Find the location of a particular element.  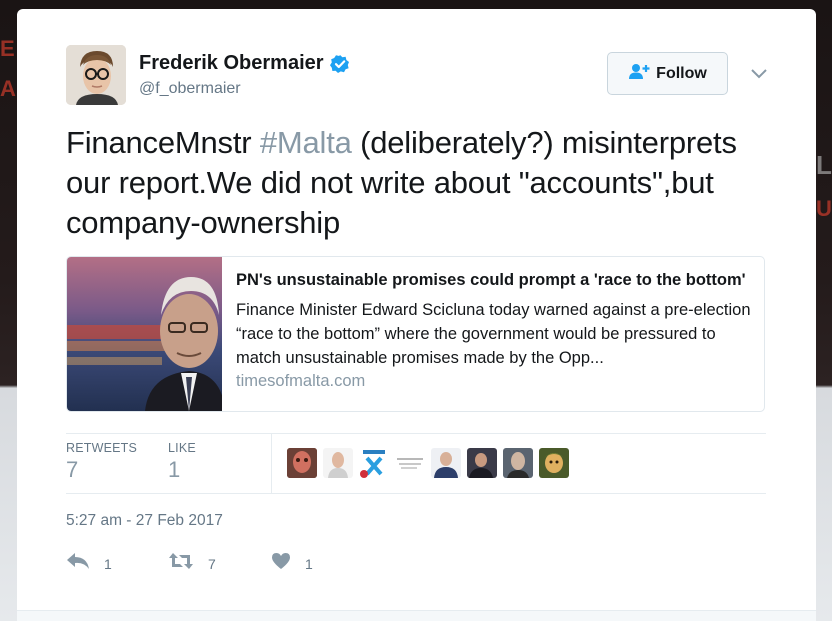

retweets-stat: RETWEETS 7 is located at coordinates (101, 462).